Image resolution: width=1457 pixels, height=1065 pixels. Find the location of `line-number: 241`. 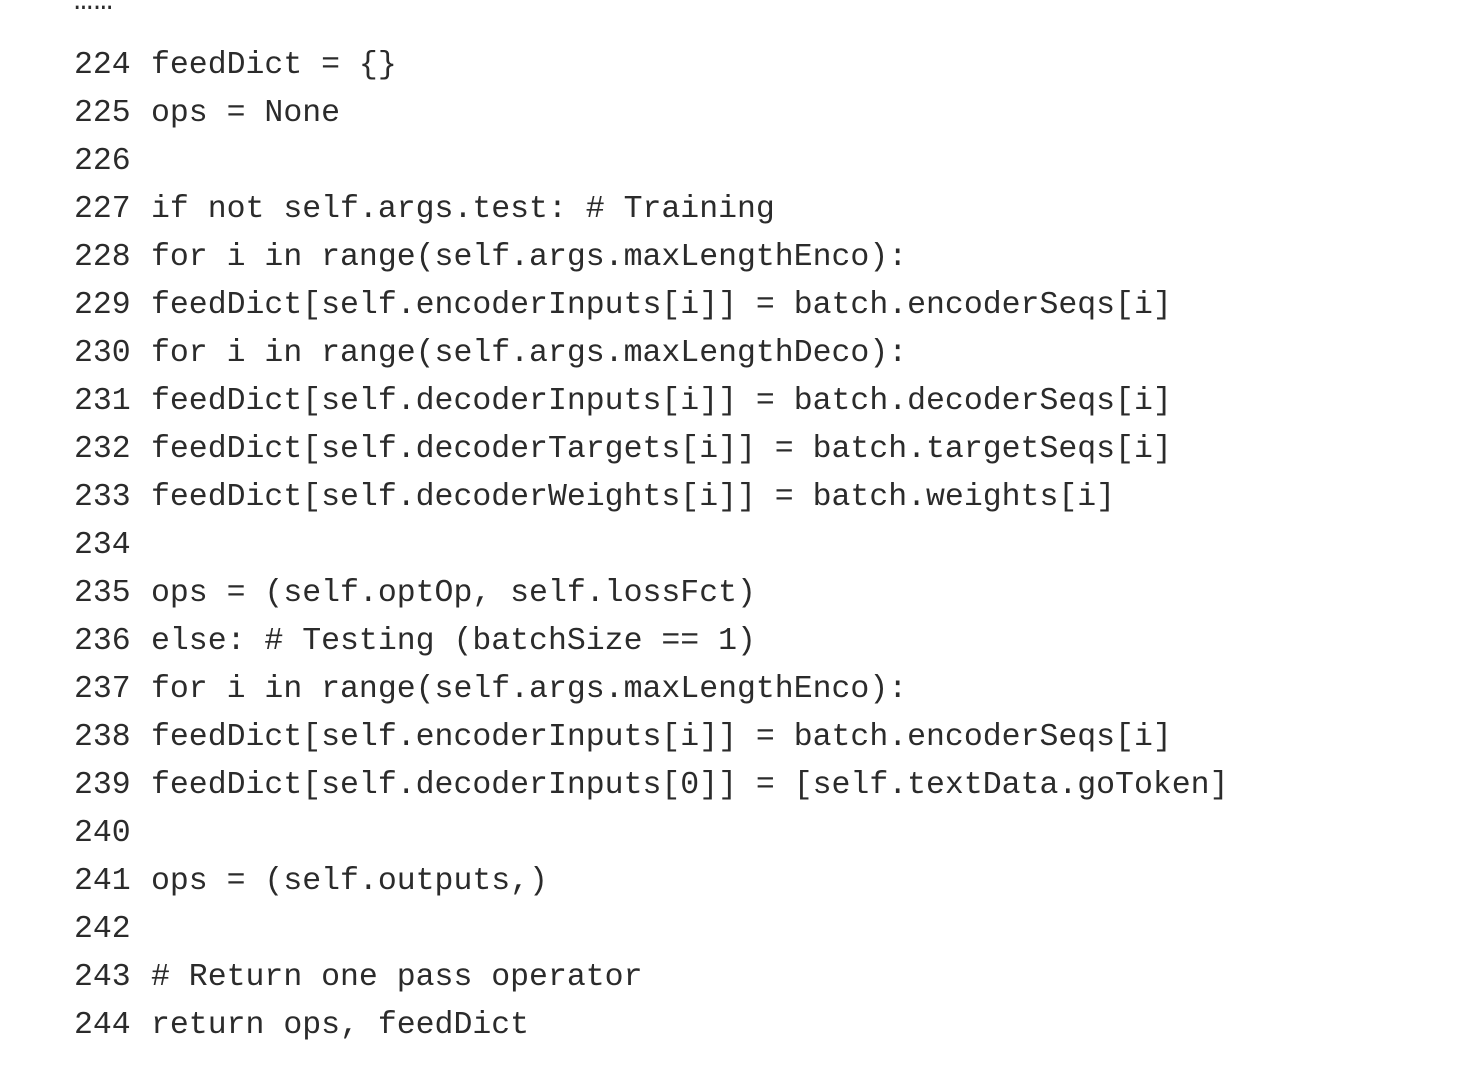

line-number: 241 is located at coordinates (102, 881).